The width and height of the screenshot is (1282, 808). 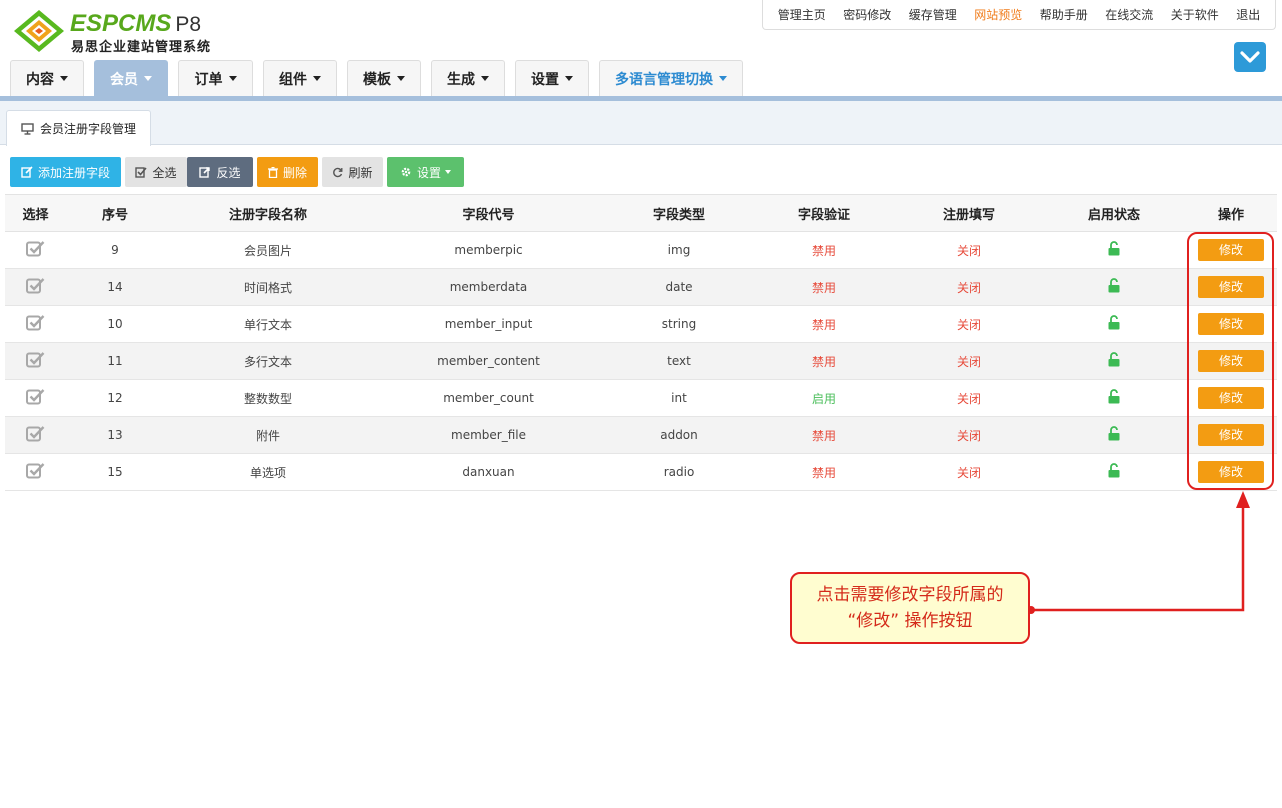 What do you see at coordinates (998, 14) in the screenshot?
I see `top-link-preview: 网站预览` at bounding box center [998, 14].